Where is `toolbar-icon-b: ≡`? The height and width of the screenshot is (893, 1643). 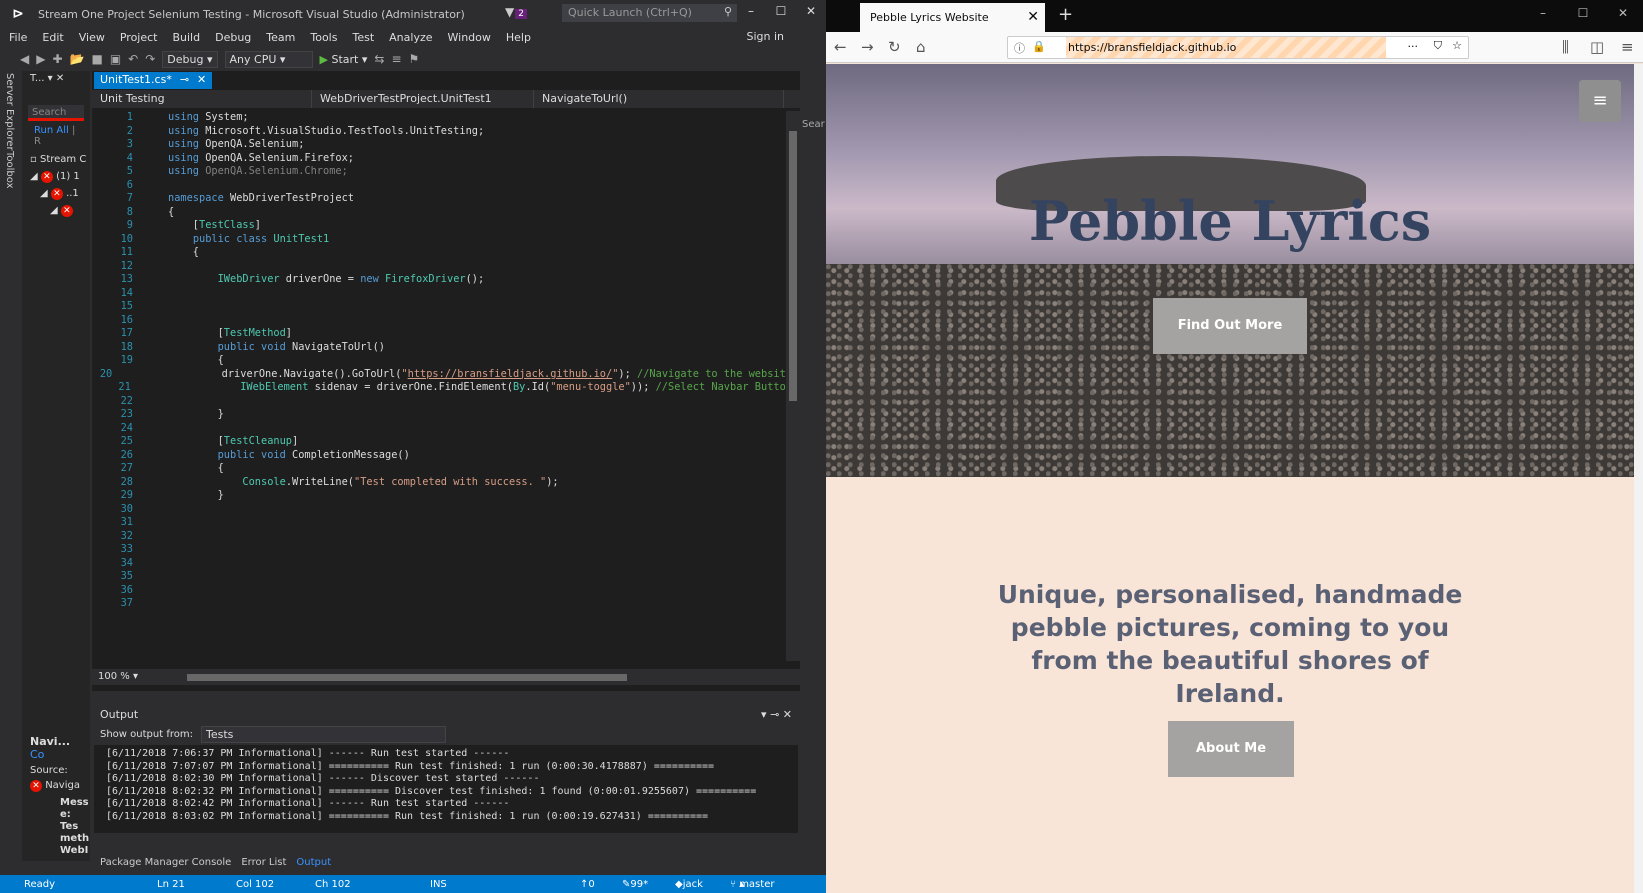 toolbar-icon-b: ≡ is located at coordinates (396, 59).